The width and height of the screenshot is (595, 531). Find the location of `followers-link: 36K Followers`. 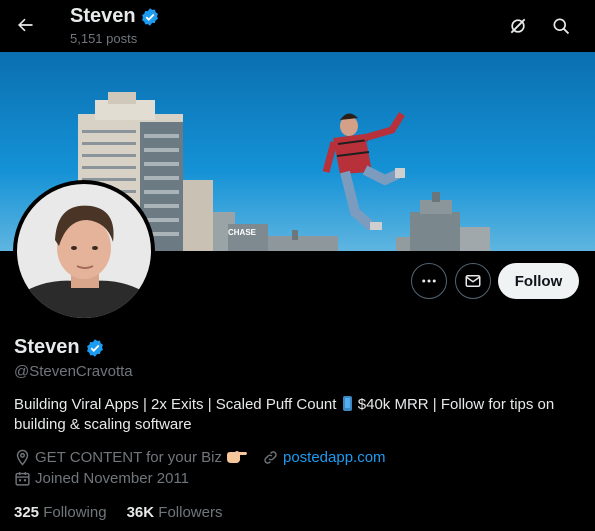

followers-link: 36K Followers is located at coordinates (175, 512).